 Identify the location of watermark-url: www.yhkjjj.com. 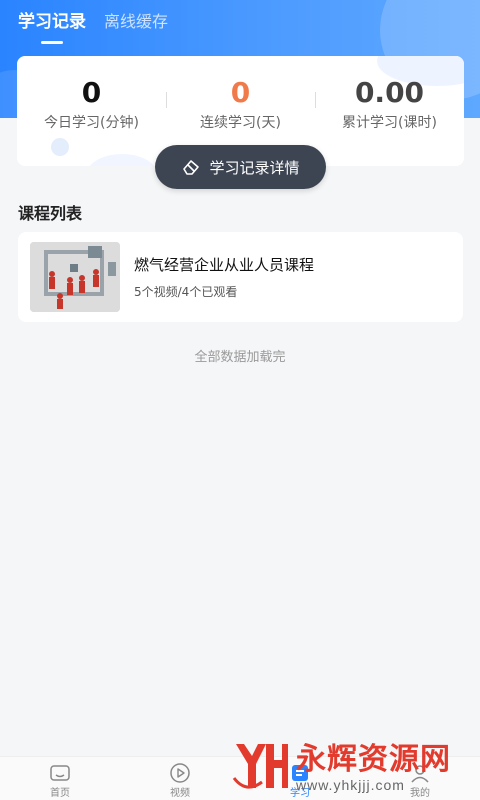
(350, 785).